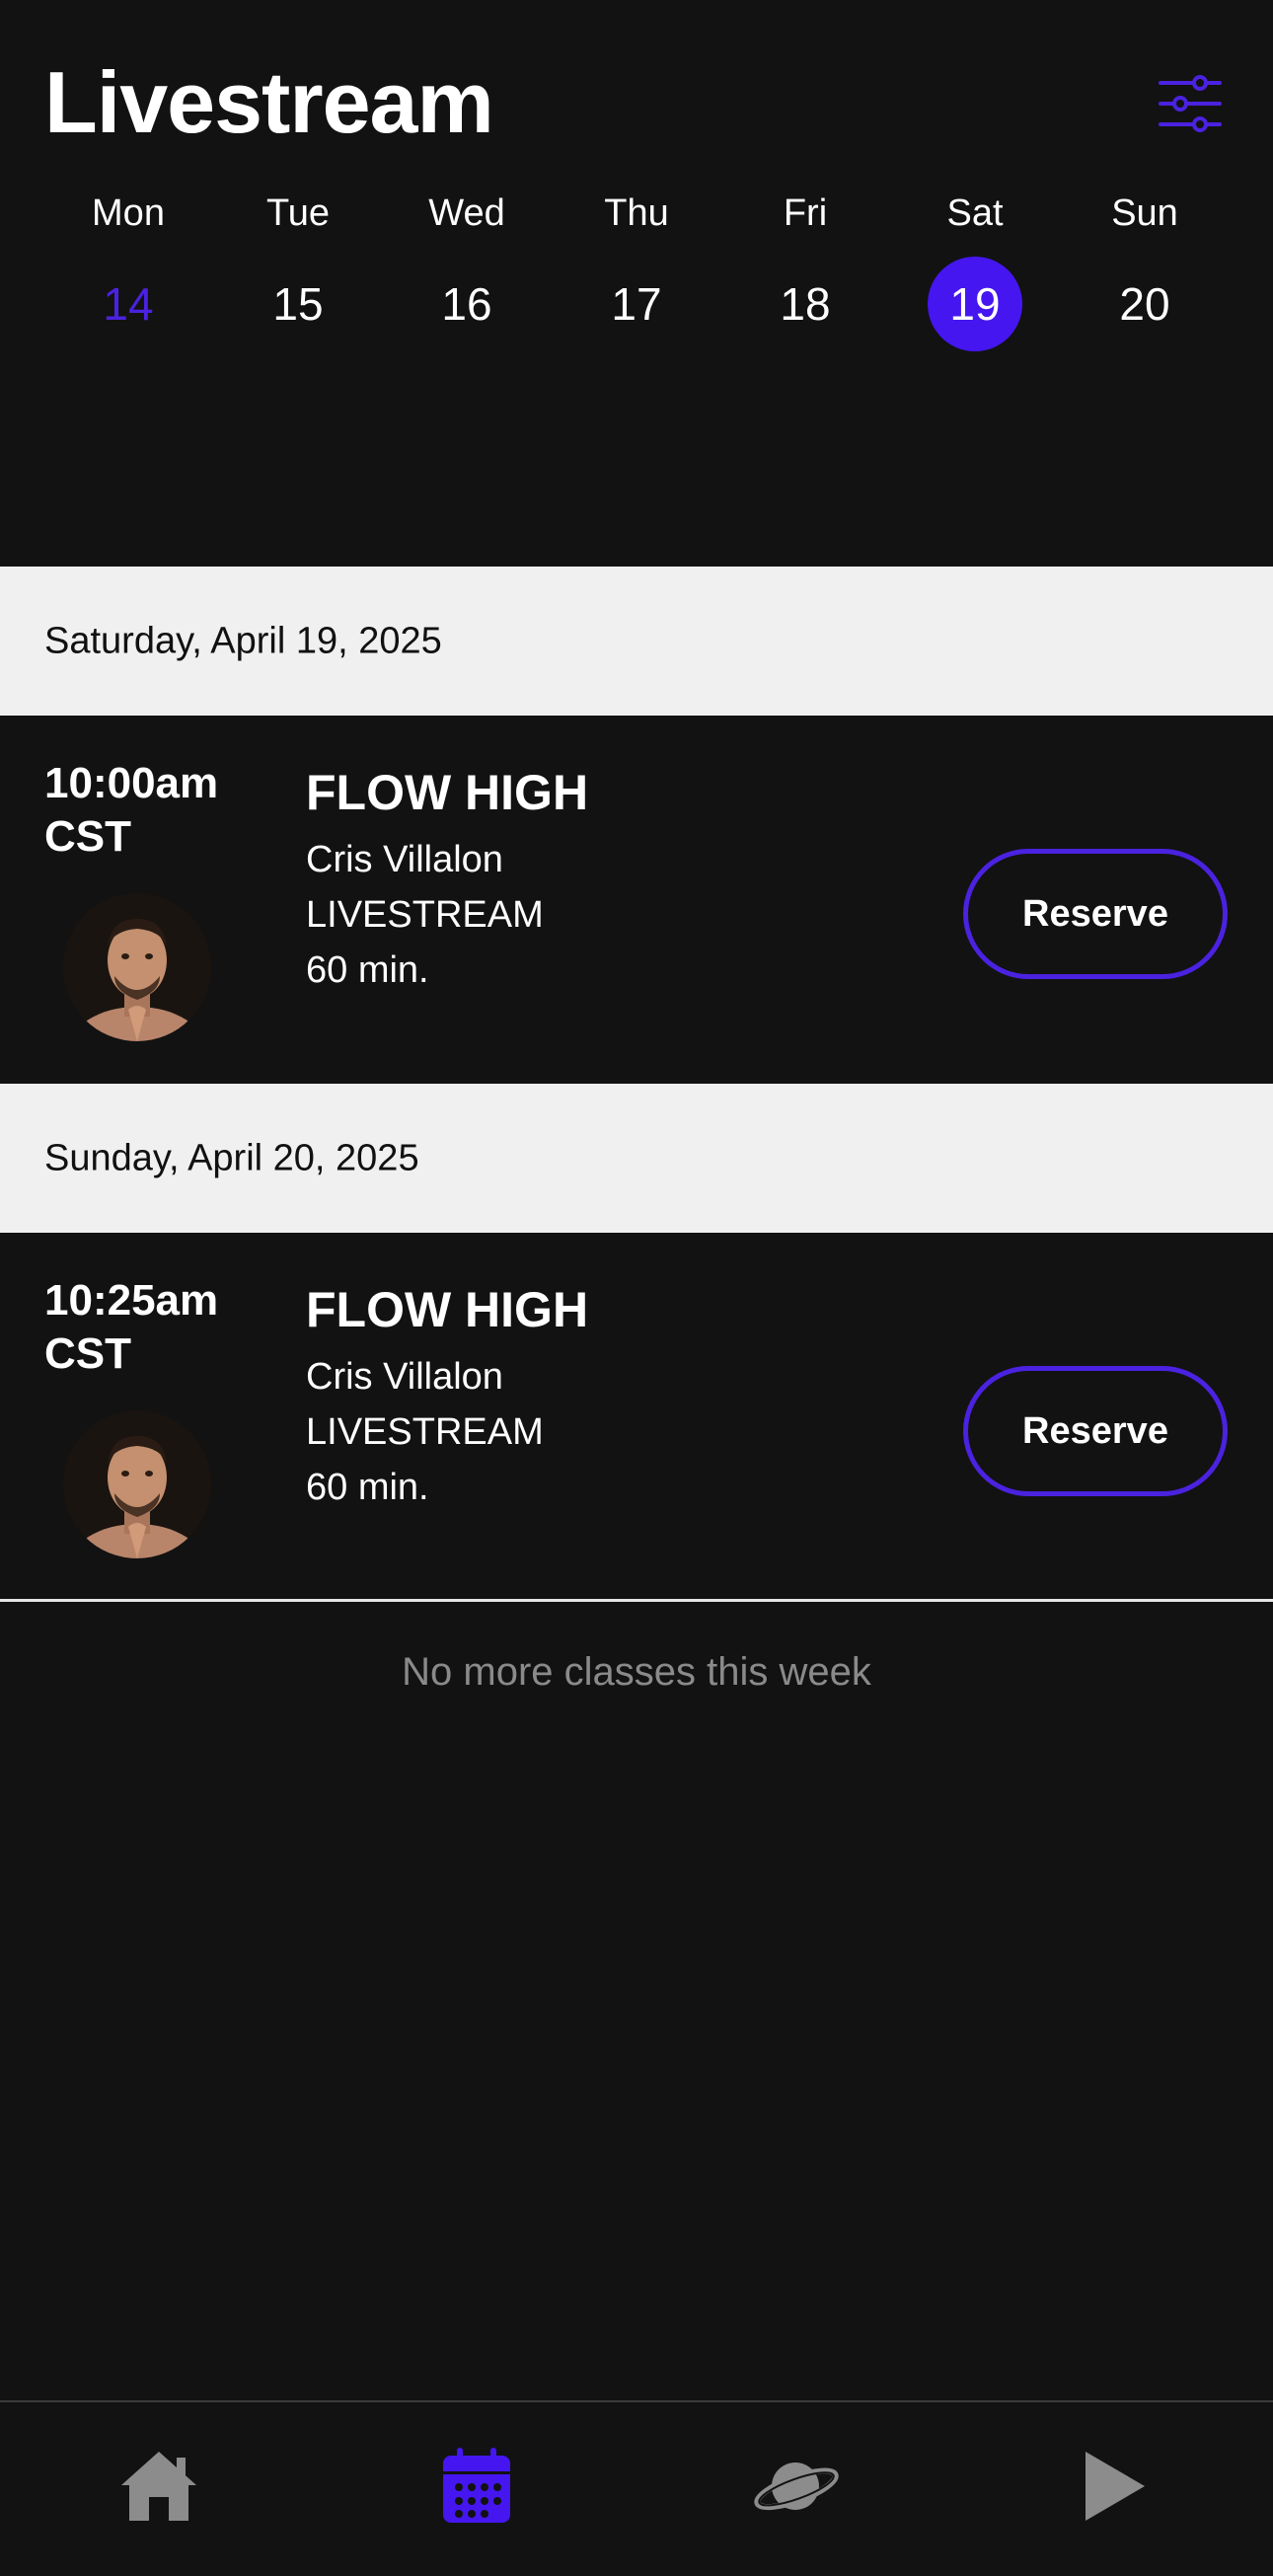  What do you see at coordinates (1144, 304) in the screenshot?
I see `day-number: 20` at bounding box center [1144, 304].